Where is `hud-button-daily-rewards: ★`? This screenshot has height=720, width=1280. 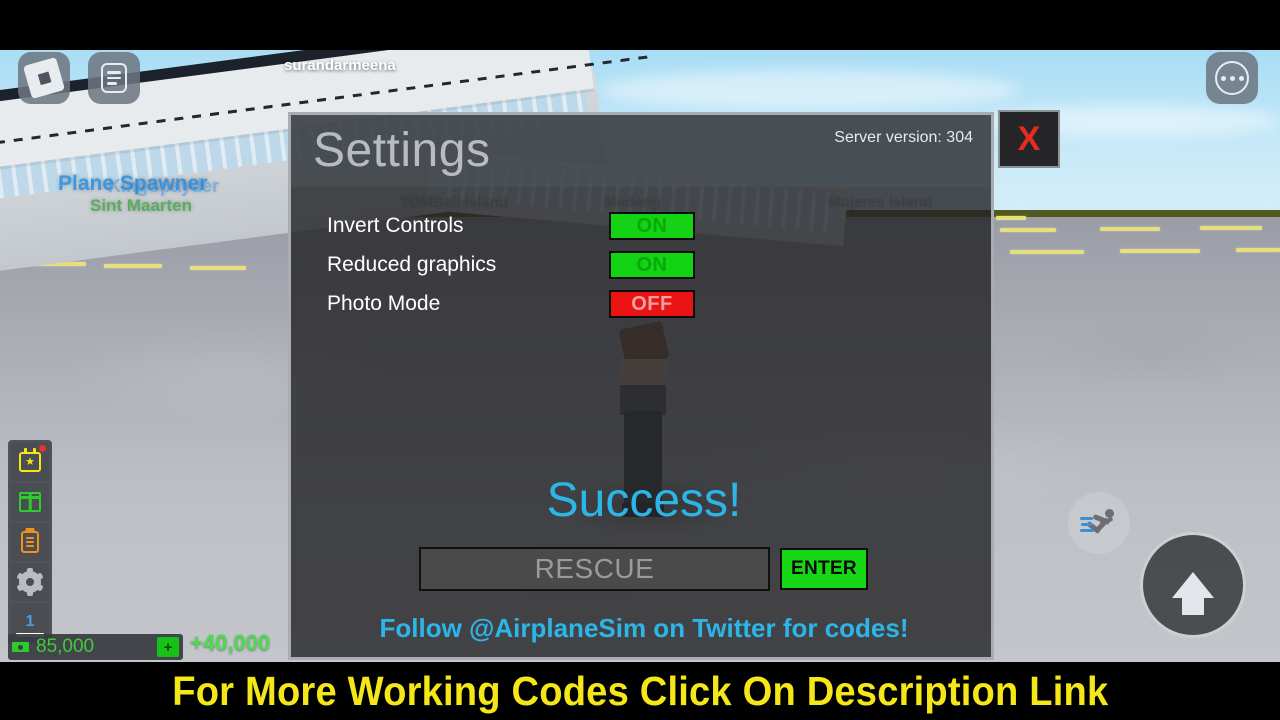
hud-button-daily-rewards: ★ is located at coordinates (30, 462).